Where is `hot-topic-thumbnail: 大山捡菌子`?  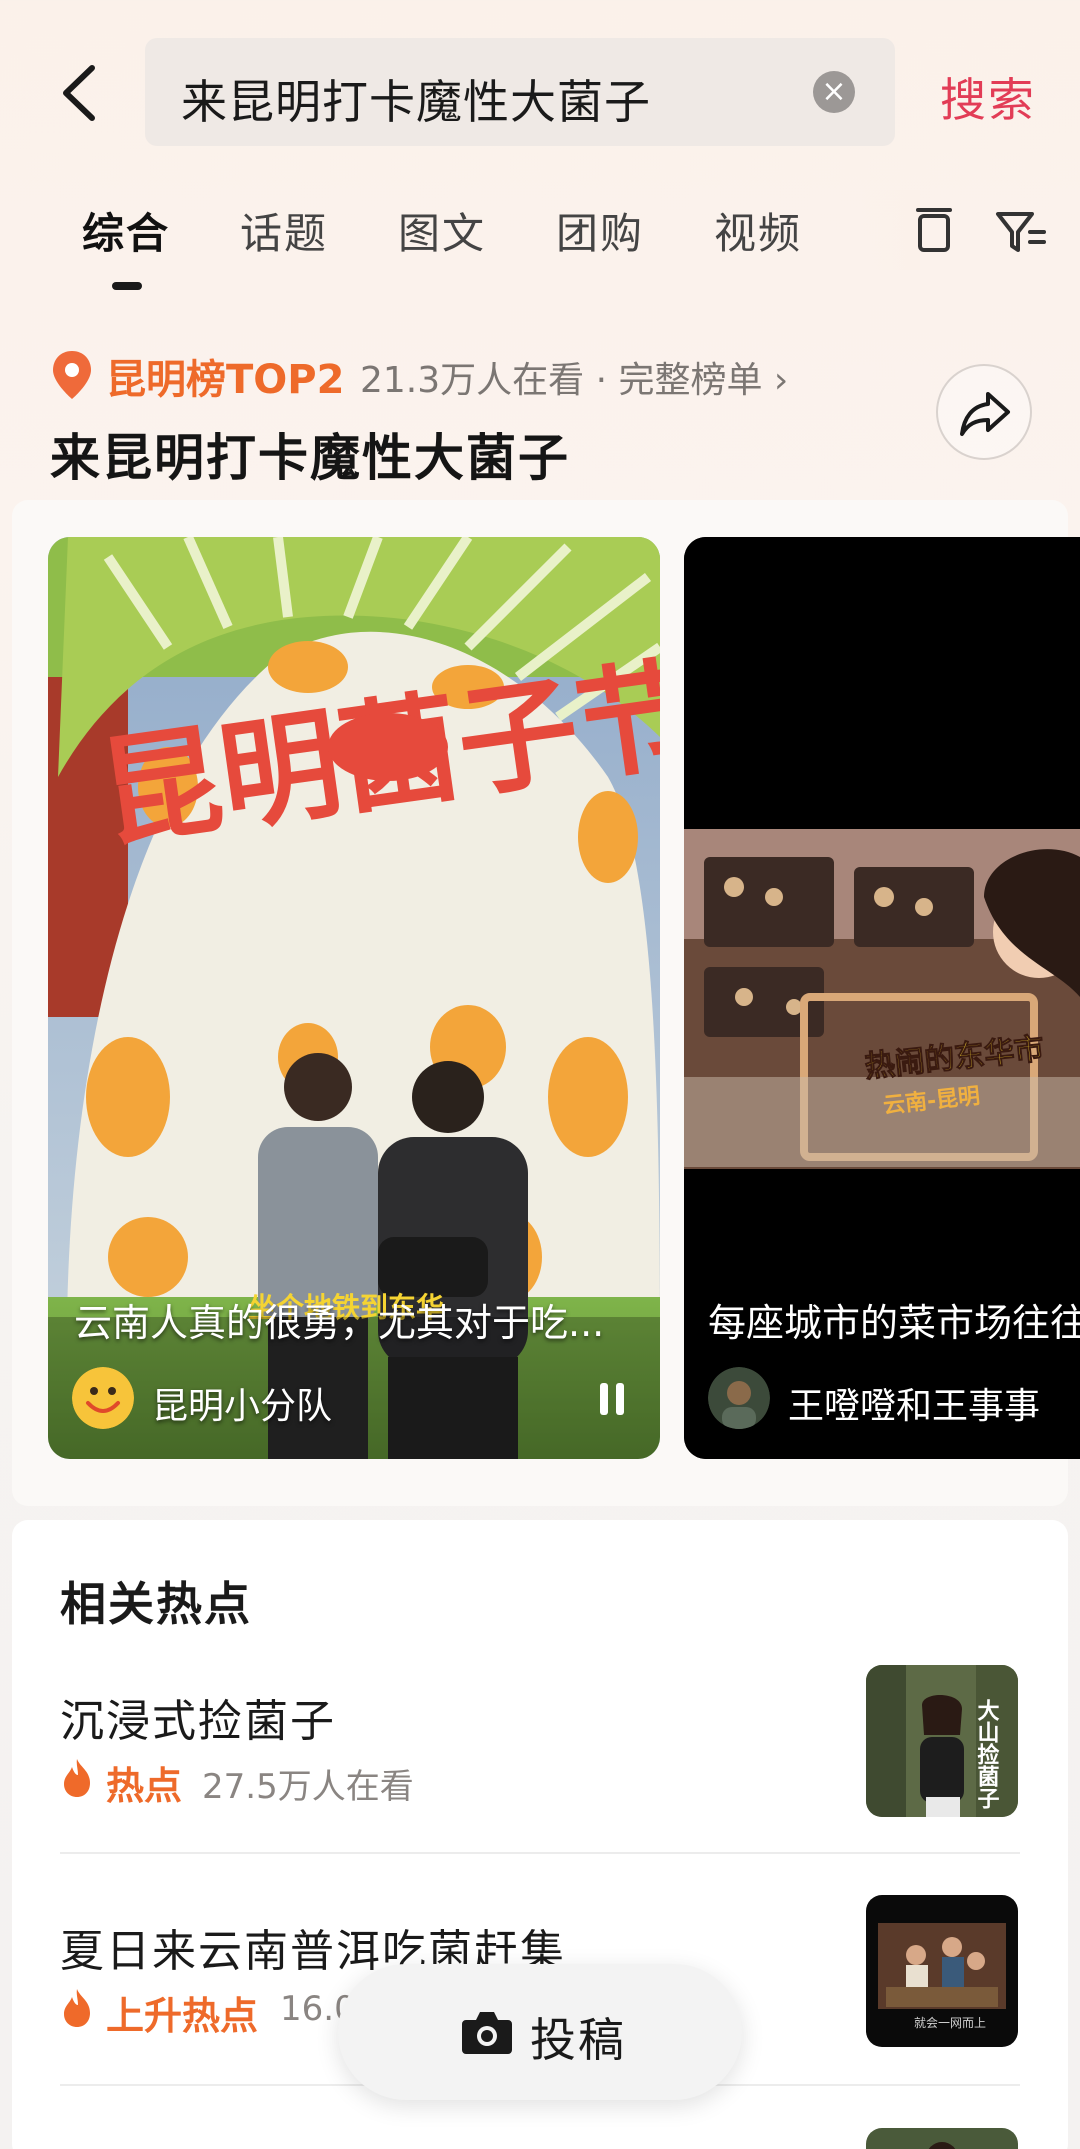
hot-topic-thumbnail: 大山捡菌子 is located at coordinates (942, 1741).